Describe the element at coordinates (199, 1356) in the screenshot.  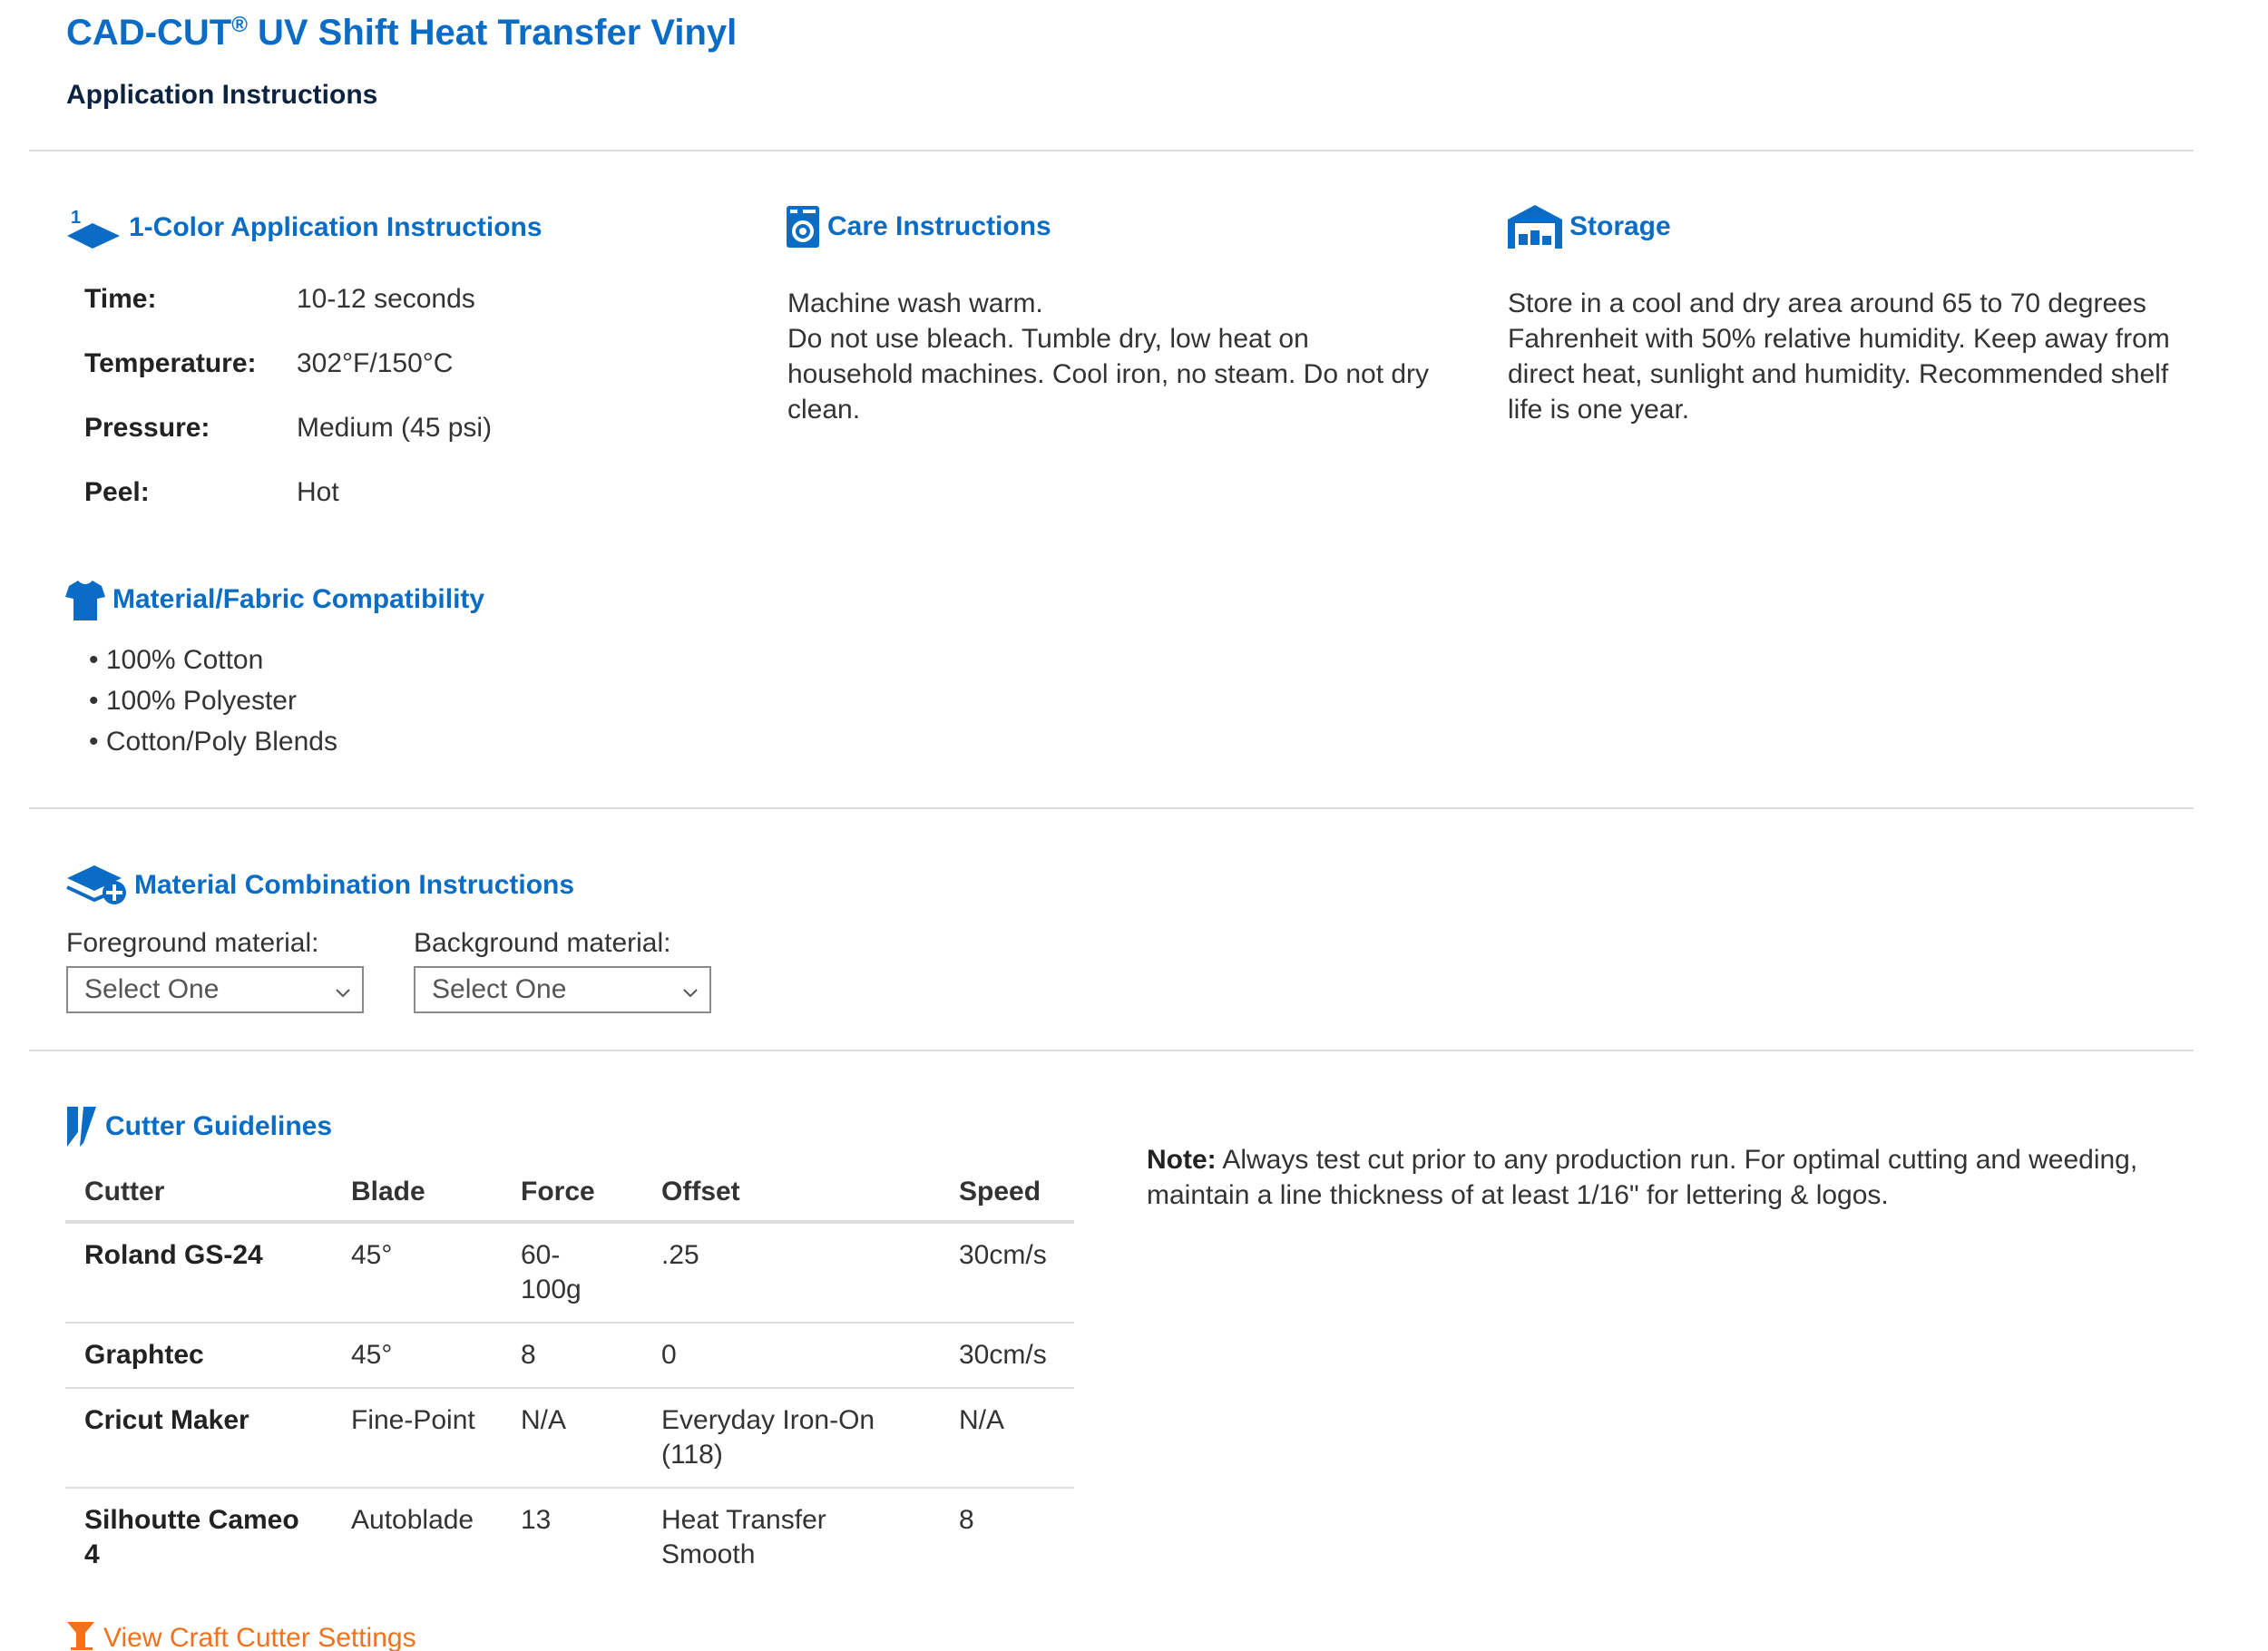
I see `cell-cutter: Graphtec` at that location.